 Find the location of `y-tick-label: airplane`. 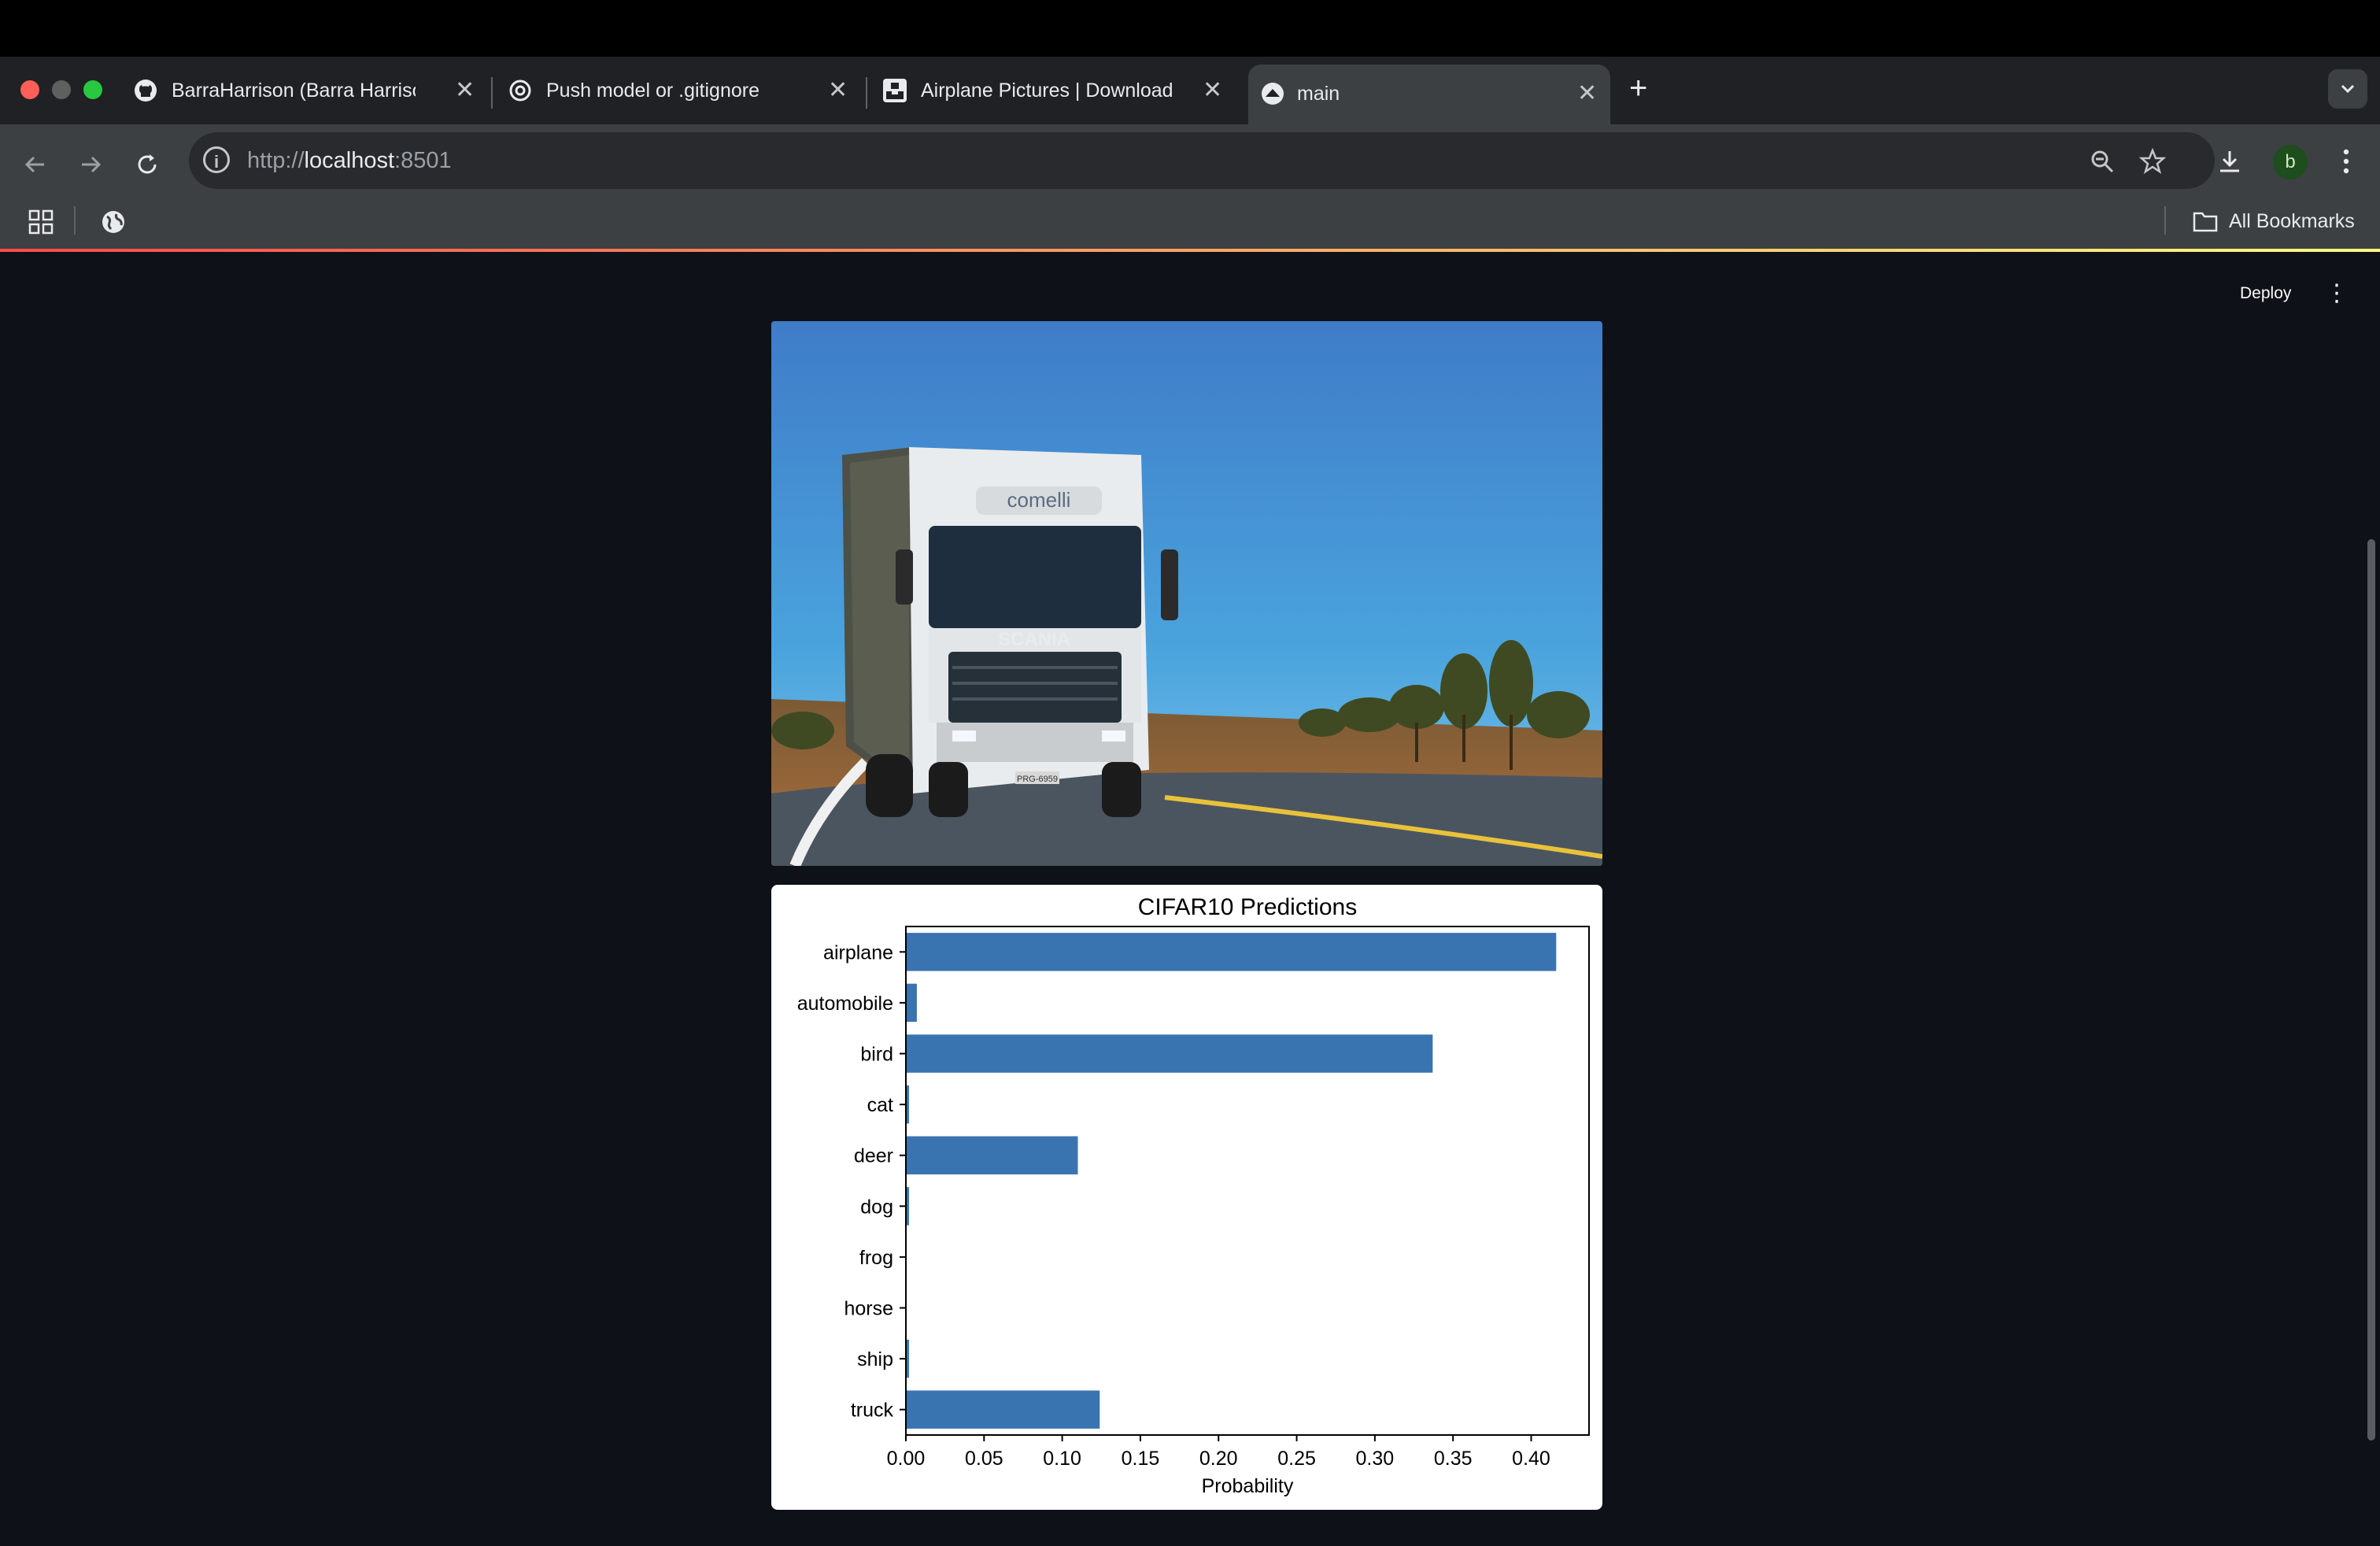

y-tick-label: airplane is located at coordinates (858, 952).